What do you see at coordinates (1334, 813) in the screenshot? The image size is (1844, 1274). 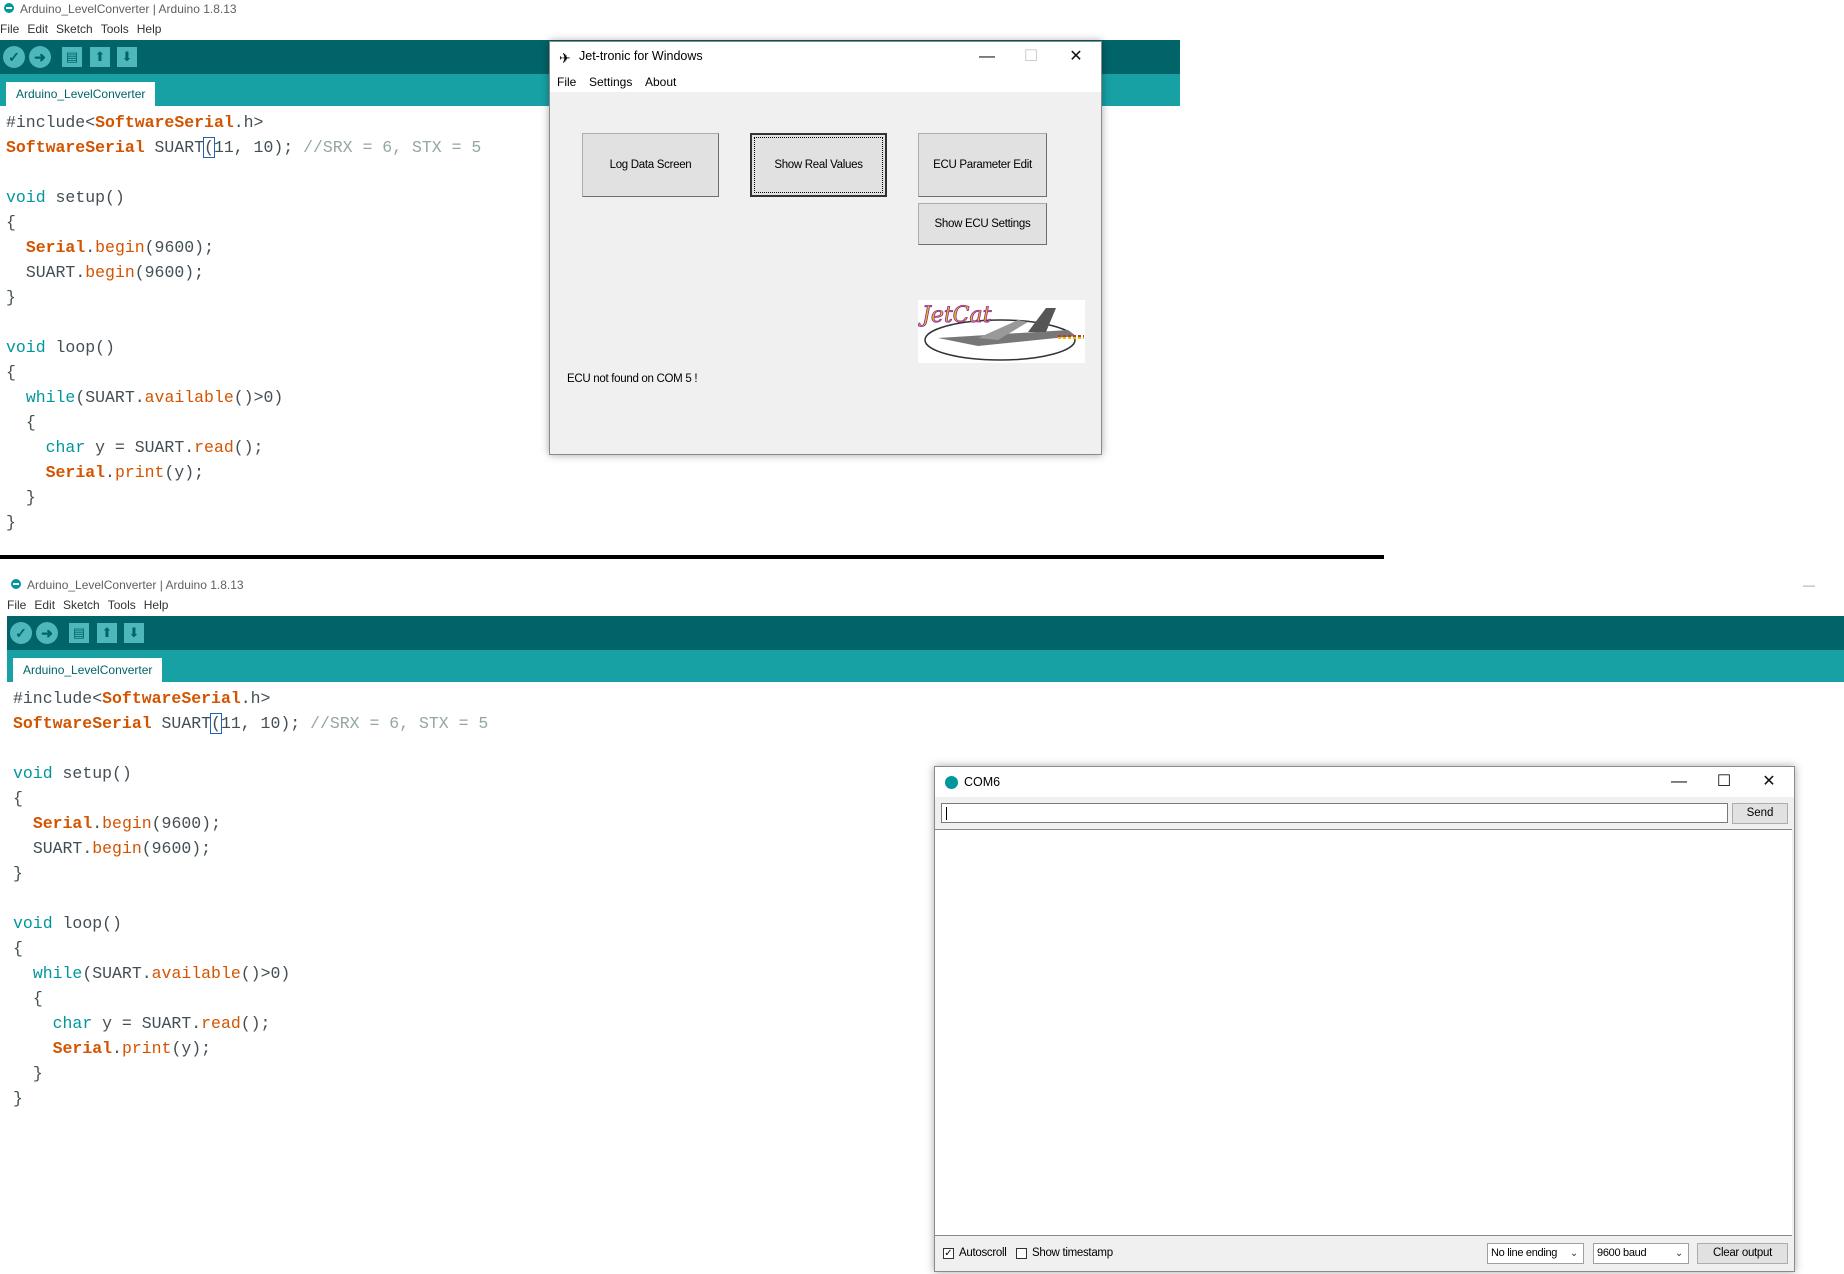 I see `serial-input` at bounding box center [1334, 813].